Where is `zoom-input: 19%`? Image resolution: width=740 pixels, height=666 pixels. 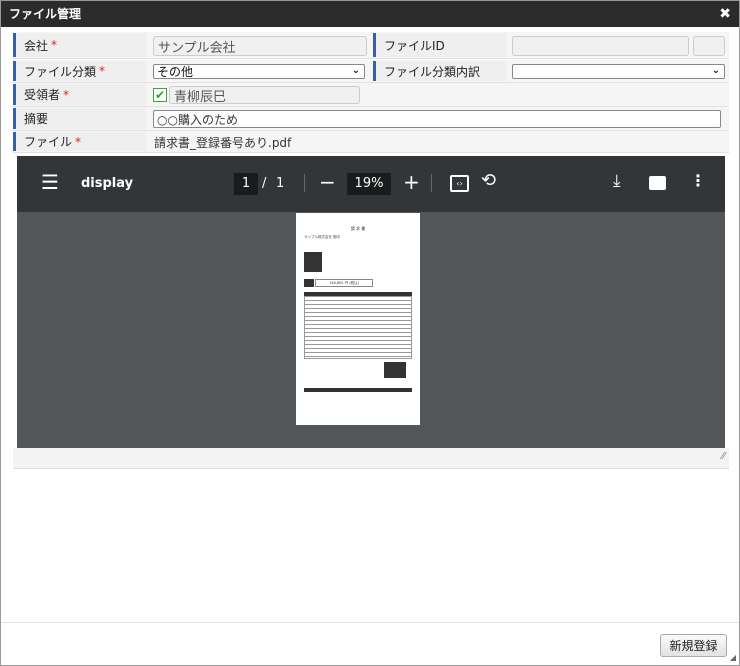
zoom-input: 19% is located at coordinates (369, 184).